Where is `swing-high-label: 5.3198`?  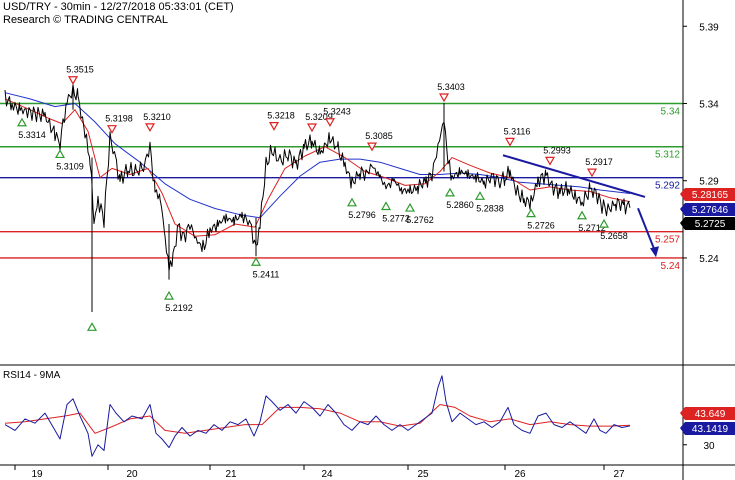
swing-high-label: 5.3198 is located at coordinates (119, 119).